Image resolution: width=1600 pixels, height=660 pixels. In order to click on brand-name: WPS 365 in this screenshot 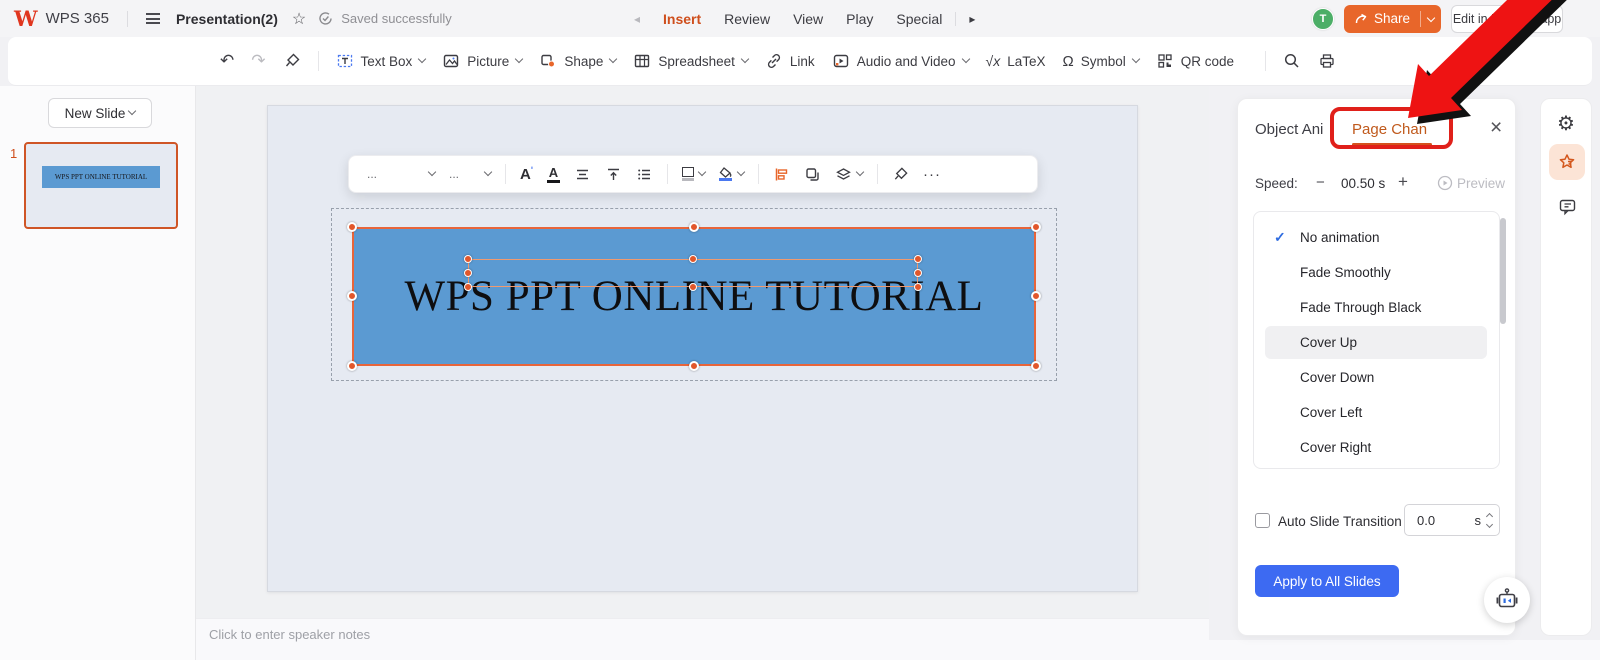, I will do `click(77, 18)`.